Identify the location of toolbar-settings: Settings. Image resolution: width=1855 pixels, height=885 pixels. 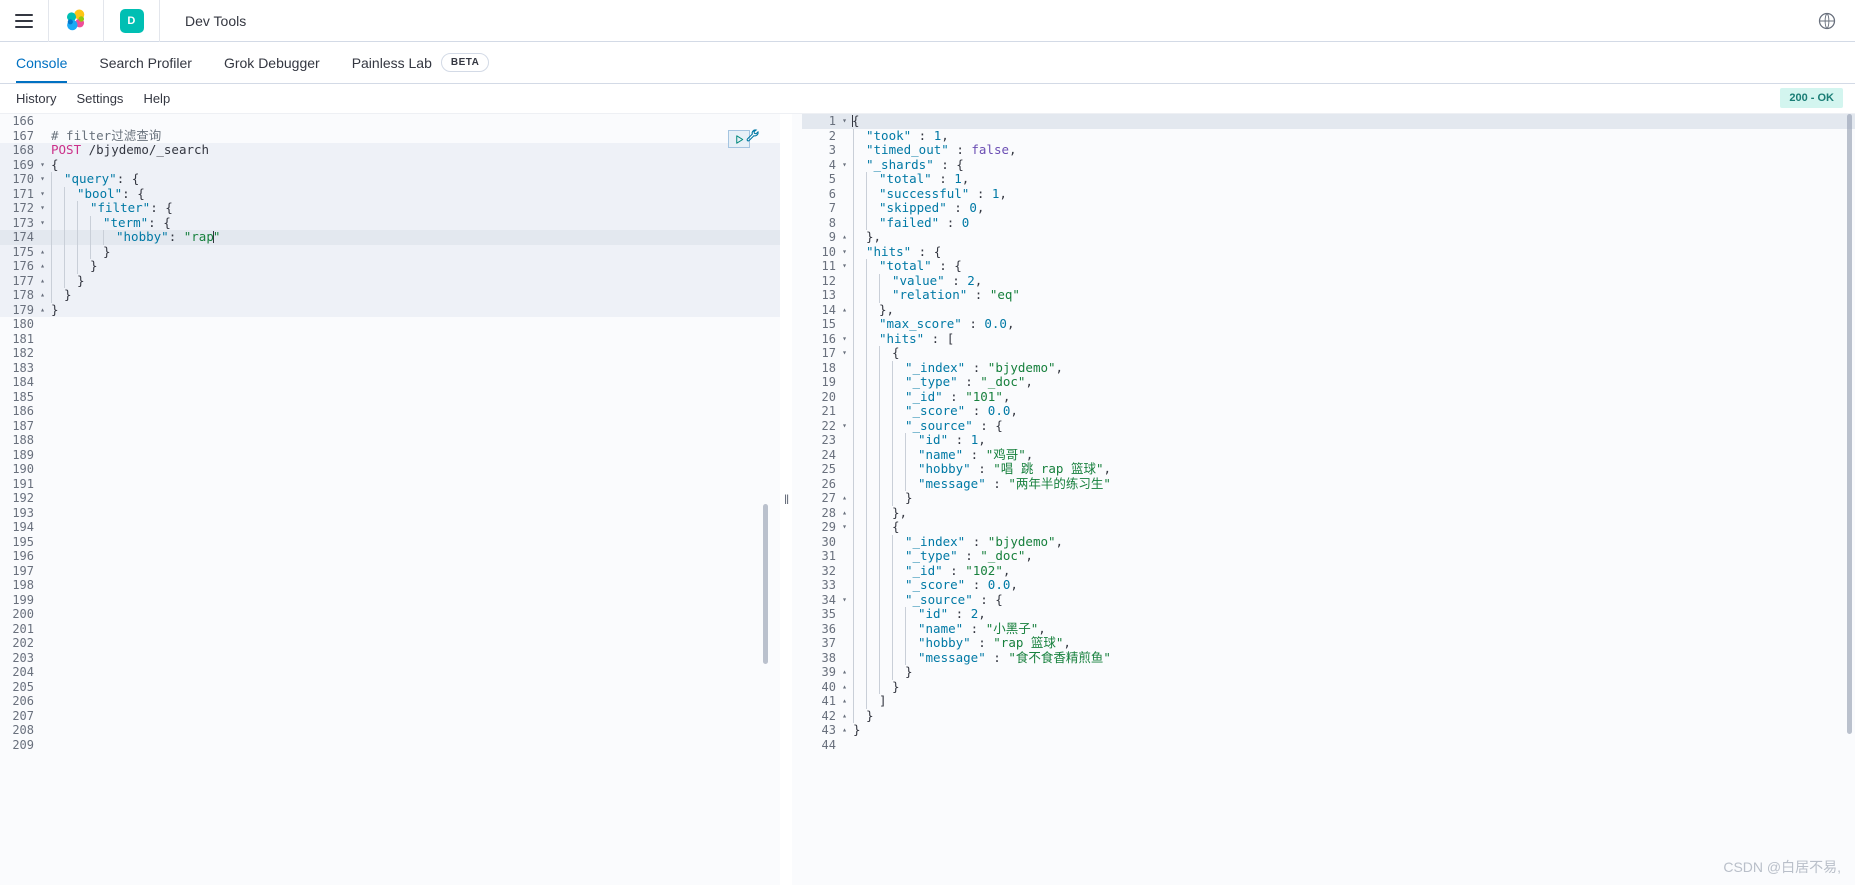
(99, 98).